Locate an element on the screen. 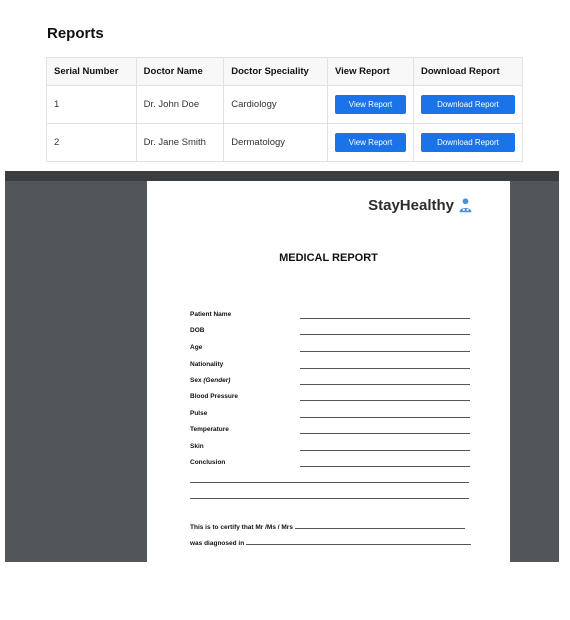 Image resolution: width=570 pixels, height=620 pixels. header-serial-number: Serial Number is located at coordinates (91, 71).